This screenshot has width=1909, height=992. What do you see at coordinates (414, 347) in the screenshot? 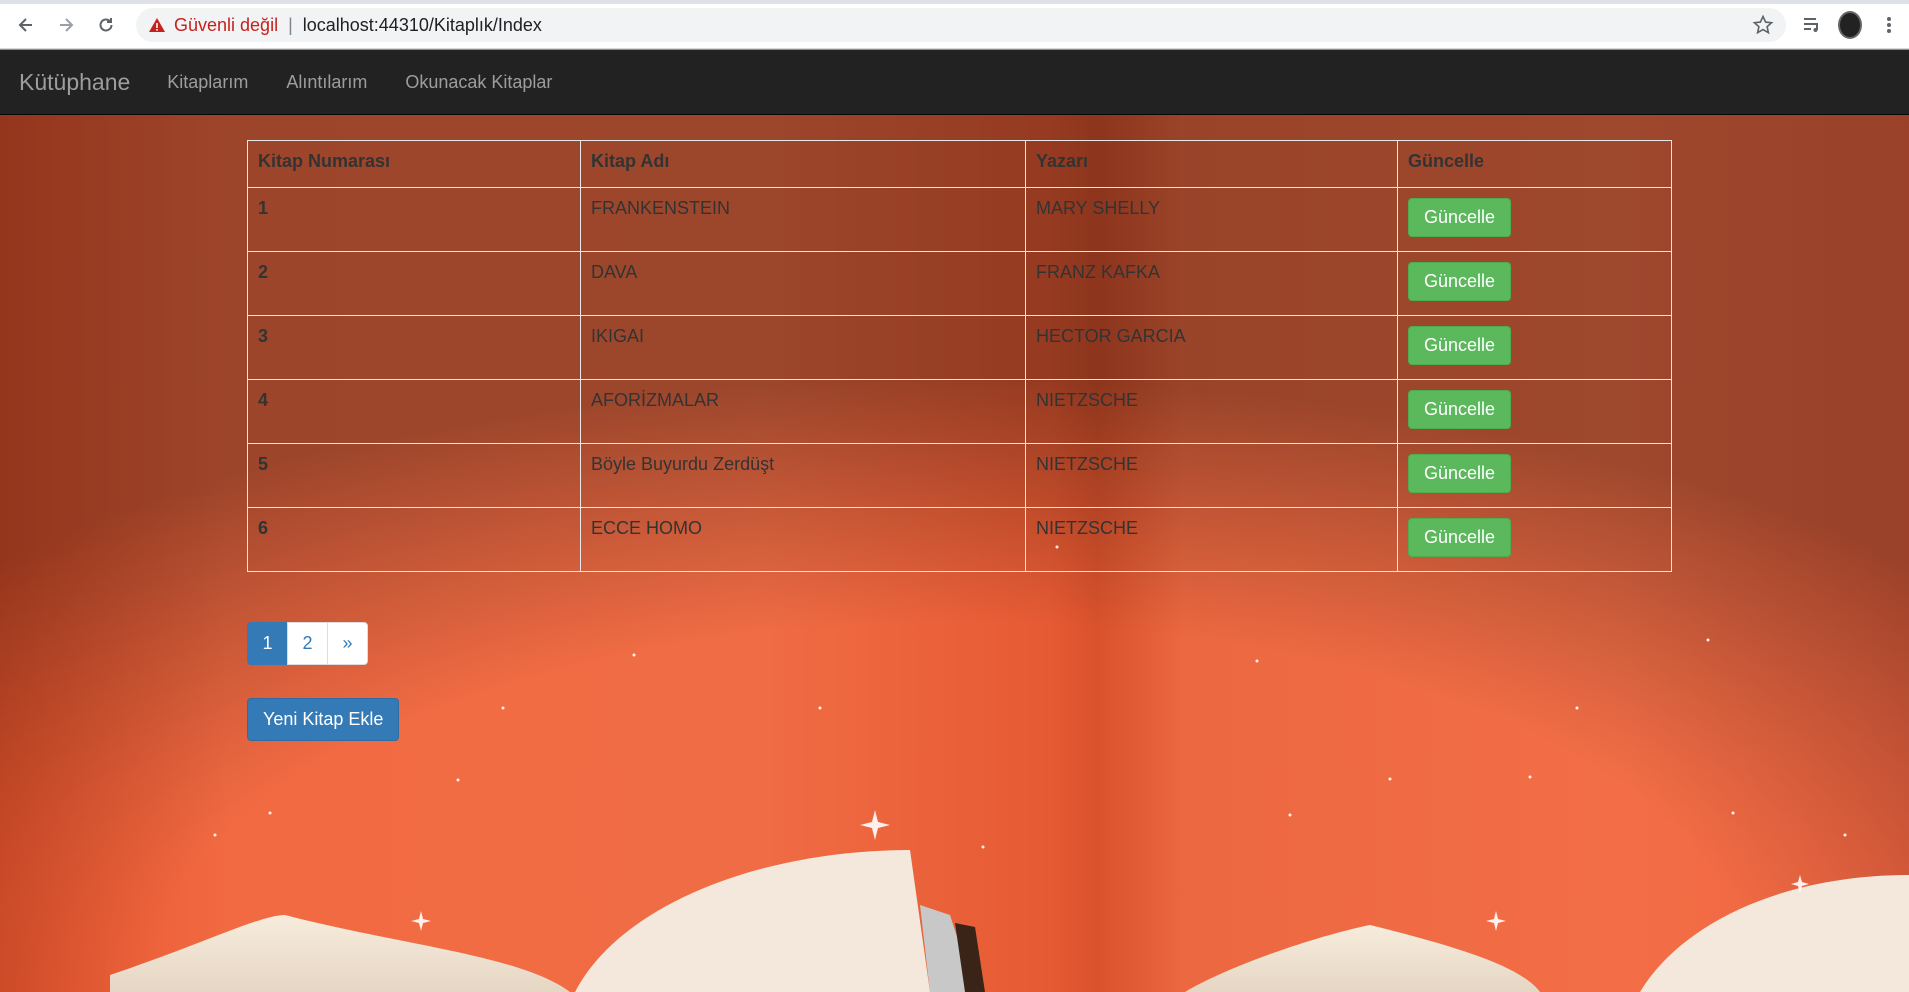
I see `book-number: 3` at bounding box center [414, 347].